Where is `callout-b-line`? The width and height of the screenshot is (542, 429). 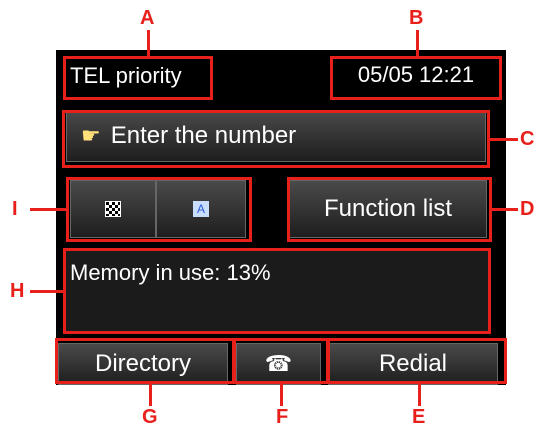 callout-b-line is located at coordinates (417, 43).